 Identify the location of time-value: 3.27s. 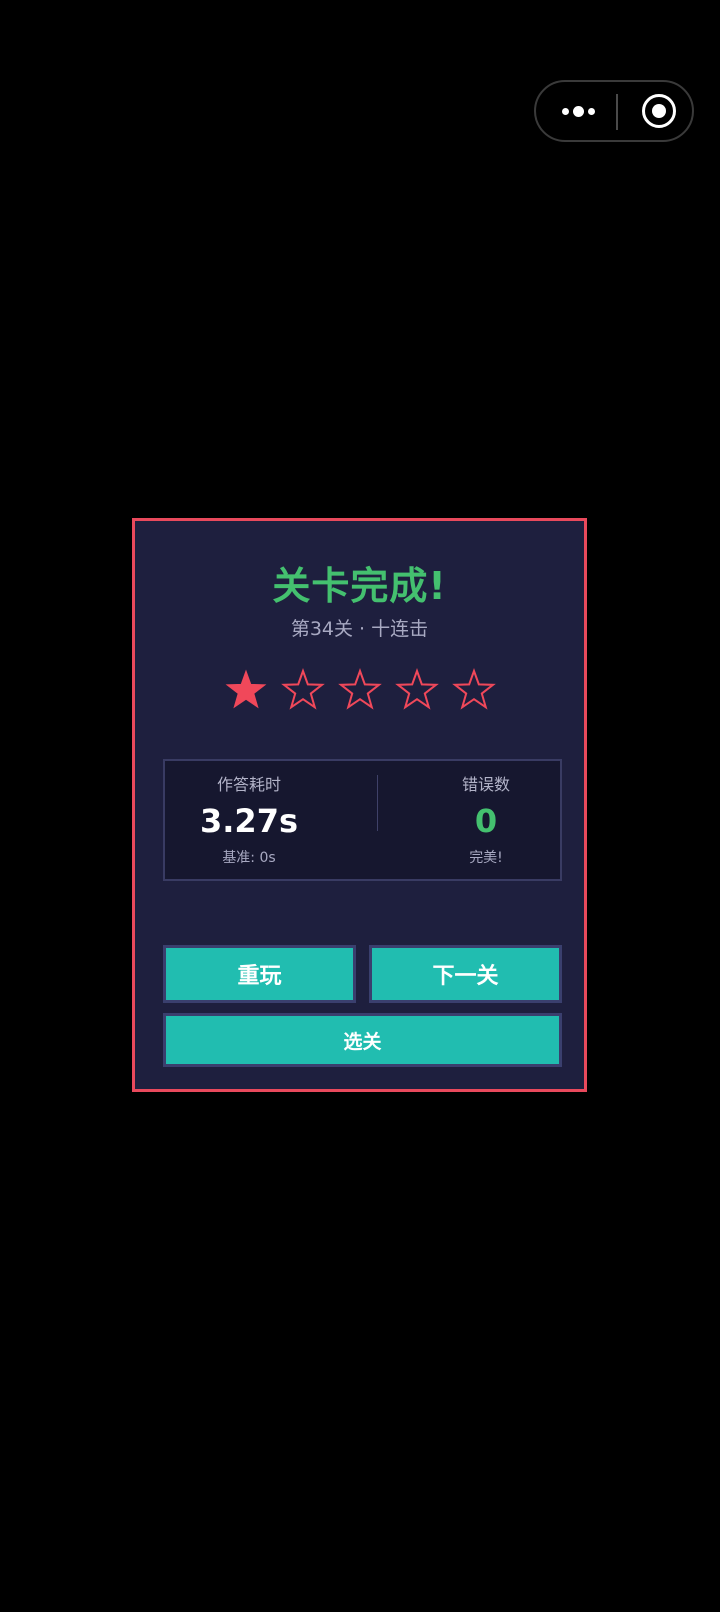
(249, 821).